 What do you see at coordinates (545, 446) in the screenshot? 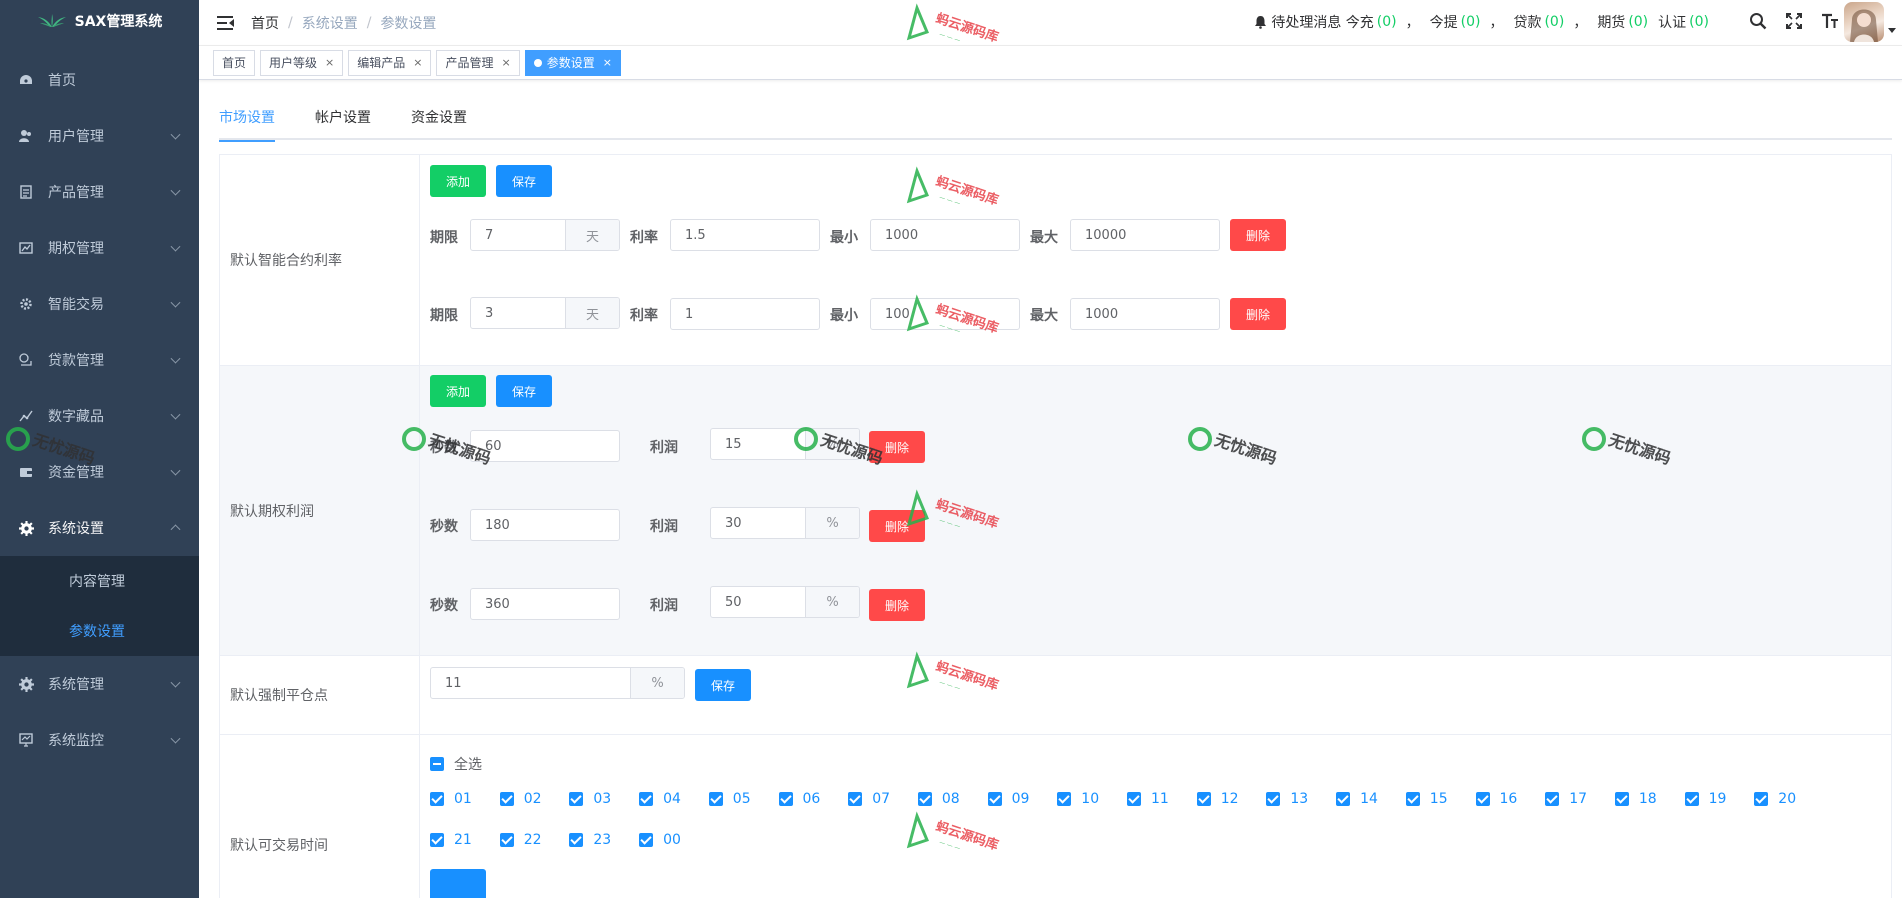
I see `seconds-input: 60` at bounding box center [545, 446].